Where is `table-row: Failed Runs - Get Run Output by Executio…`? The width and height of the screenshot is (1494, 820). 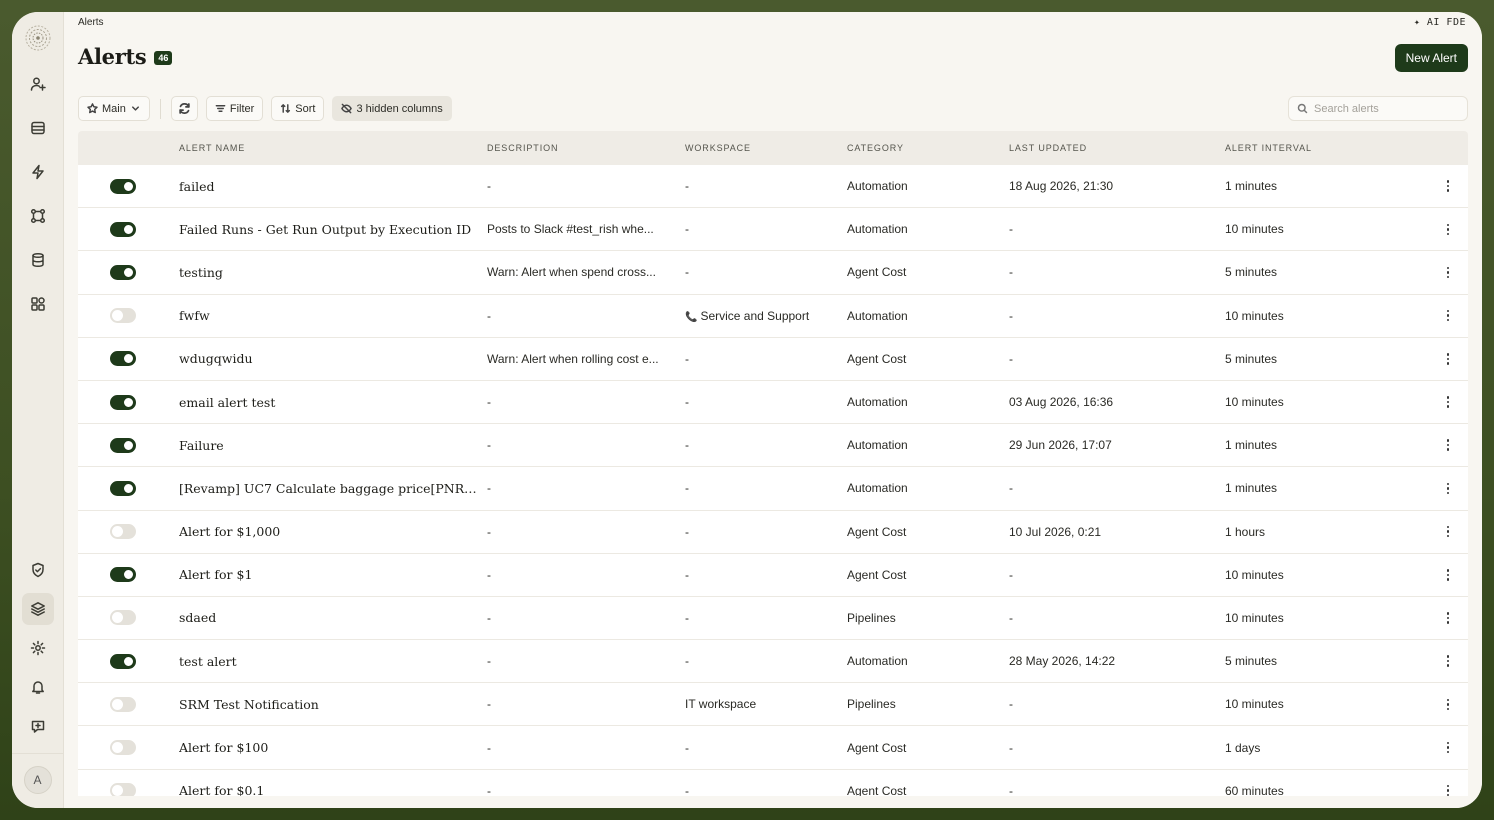
table-row: Failed Runs - Get Run Output by Executio… is located at coordinates (773, 230).